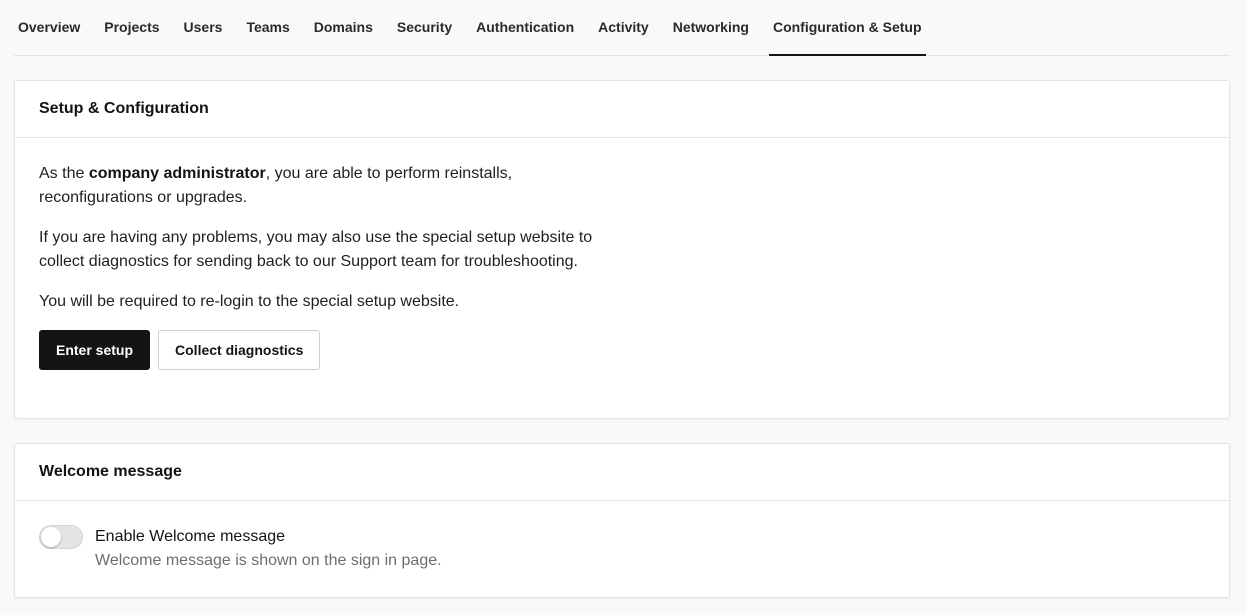 This screenshot has width=1247, height=615. I want to click on tab-label: Projects, so click(132, 27).